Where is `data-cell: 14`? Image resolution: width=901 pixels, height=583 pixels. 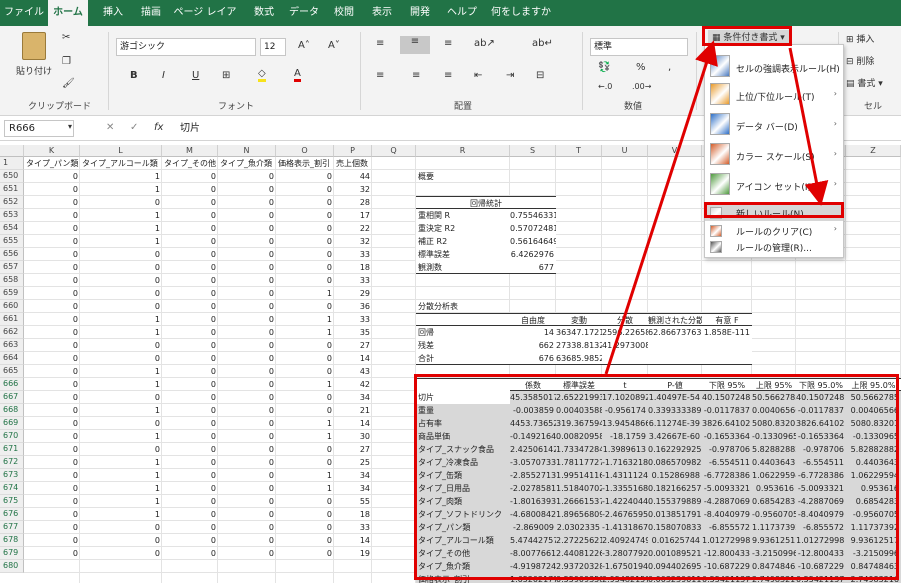
data-cell: 14 is located at coordinates (353, 423).